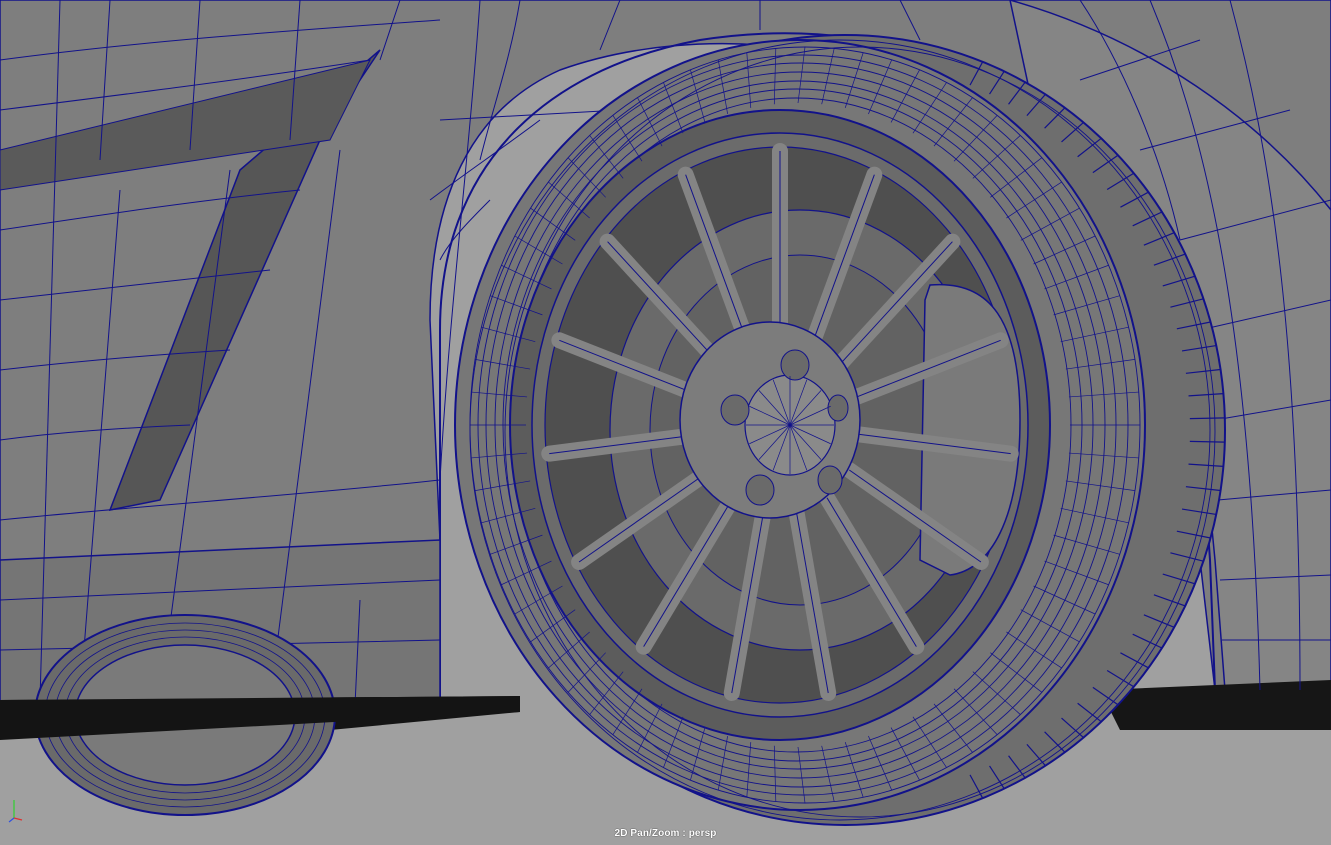 The image size is (1331, 845). What do you see at coordinates (665, 833) in the screenshot?
I see `camera-hud-label: 2D Pan/Zoom : persp` at bounding box center [665, 833].